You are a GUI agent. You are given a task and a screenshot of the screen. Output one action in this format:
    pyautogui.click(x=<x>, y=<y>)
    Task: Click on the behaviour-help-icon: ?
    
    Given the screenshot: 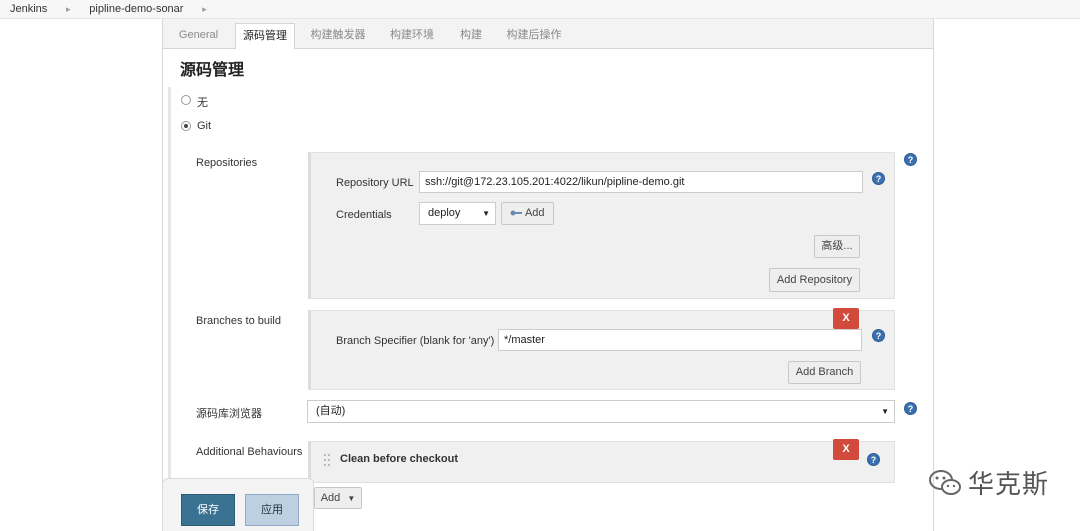 What is the action you would take?
    pyautogui.click(x=873, y=459)
    